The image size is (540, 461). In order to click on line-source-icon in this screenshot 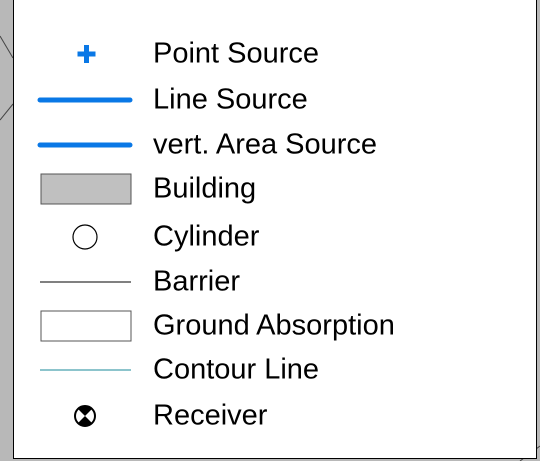, I will do `click(85, 100)`.